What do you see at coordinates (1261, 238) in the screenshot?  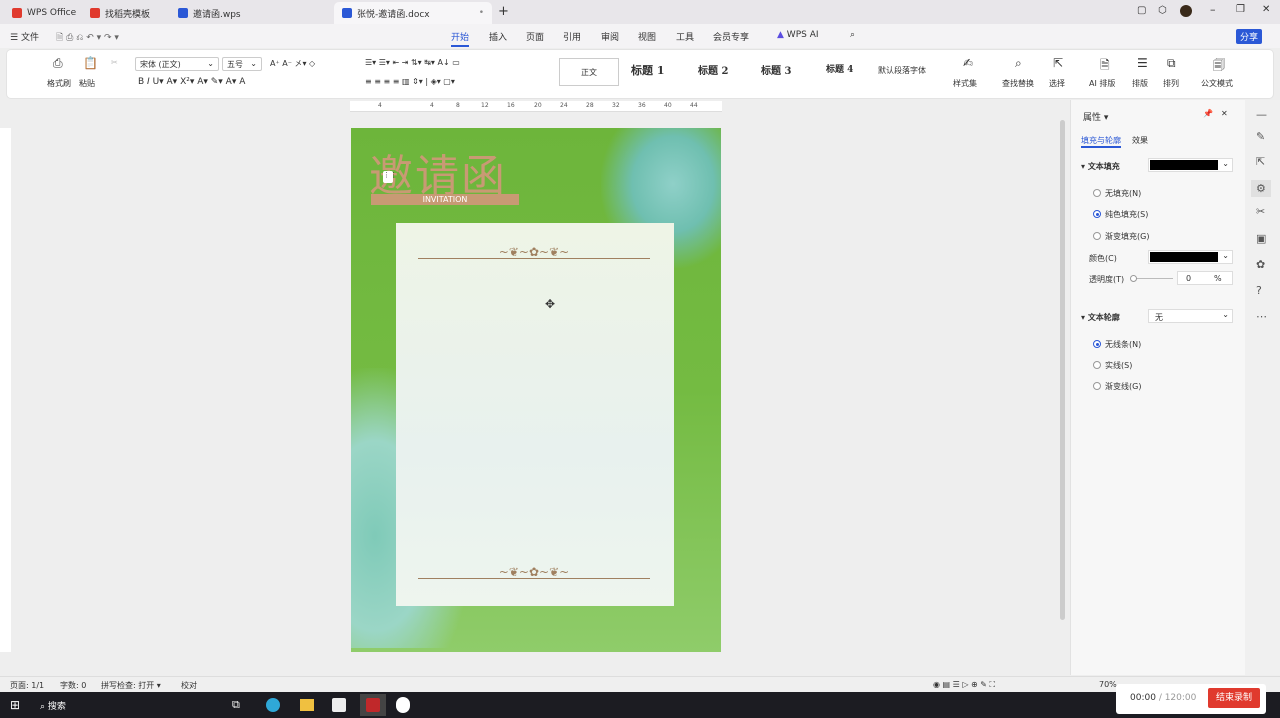 I see `image-icon: ▣` at bounding box center [1261, 238].